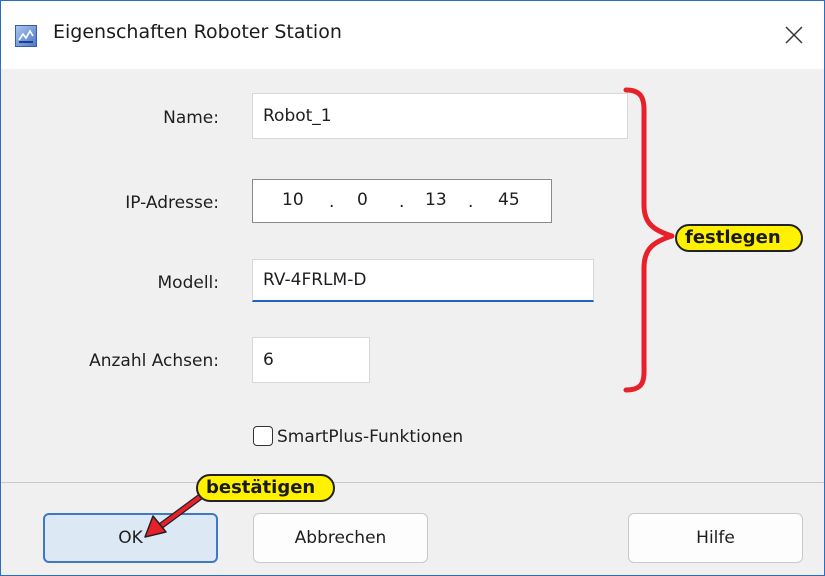  I want to click on arrow-annotation, so click(176, 514).